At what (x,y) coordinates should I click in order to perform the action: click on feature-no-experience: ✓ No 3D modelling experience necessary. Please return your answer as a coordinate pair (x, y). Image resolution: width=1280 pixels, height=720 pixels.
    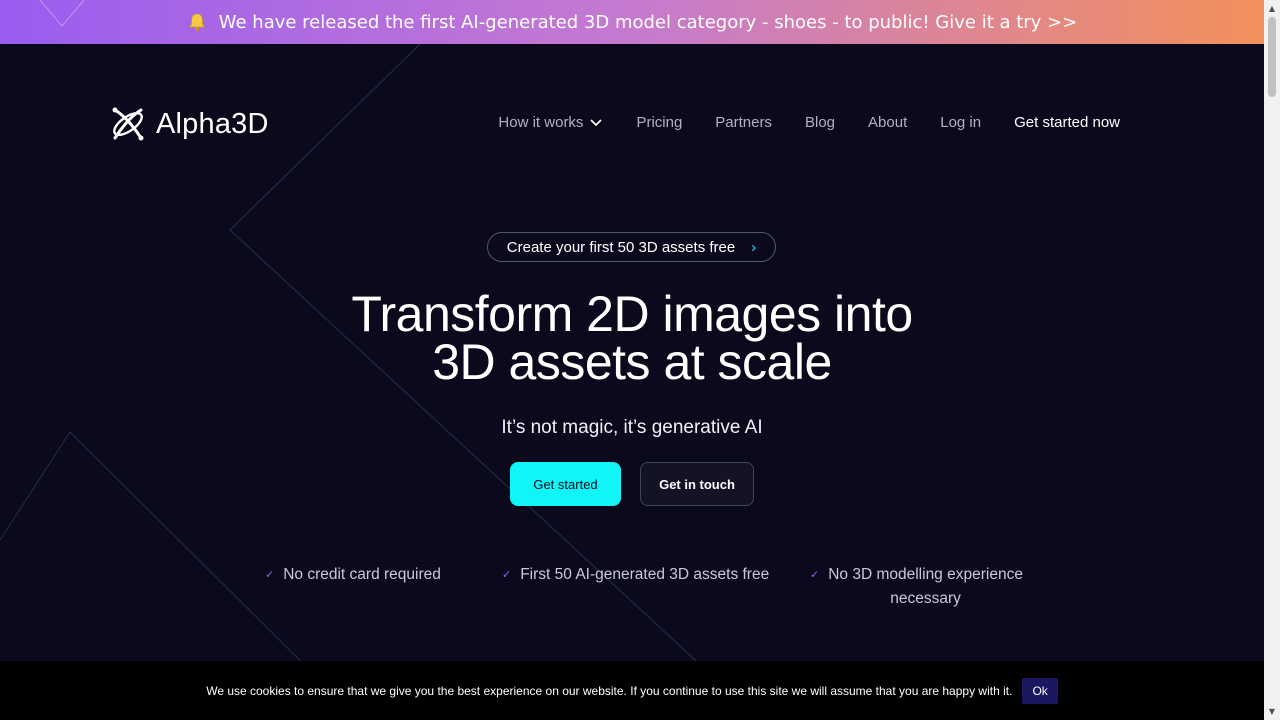
    Looking at the image, I should click on (916, 587).